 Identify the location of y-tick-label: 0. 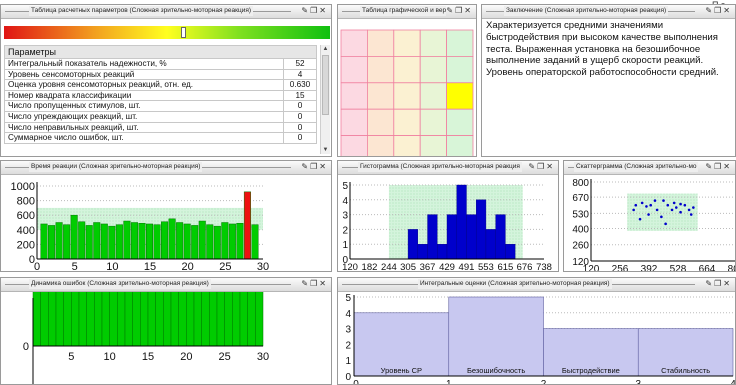
(26, 347).